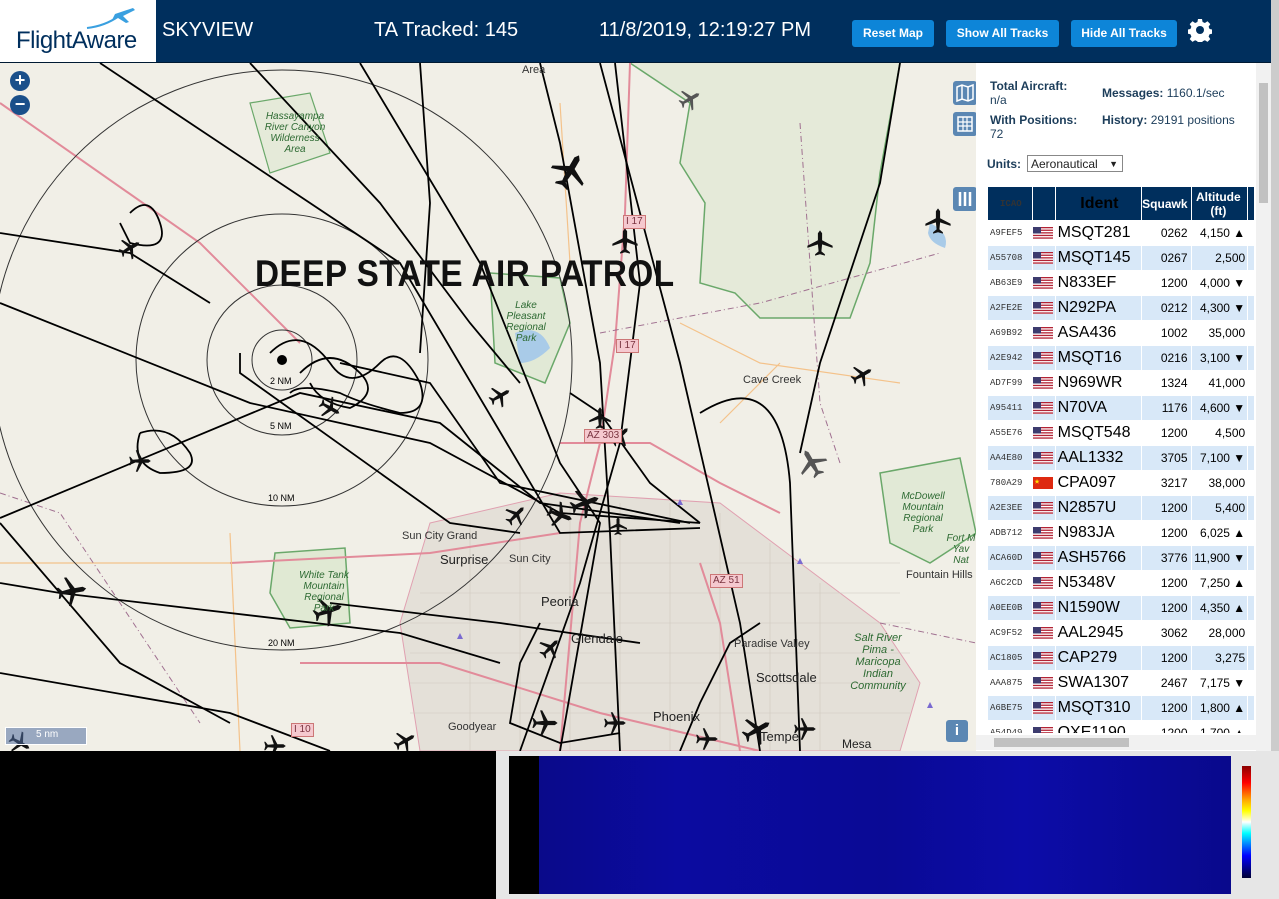 This screenshot has width=1279, height=899. What do you see at coordinates (1166, 203) in the screenshot?
I see `column-header-squawk: Squawk` at bounding box center [1166, 203].